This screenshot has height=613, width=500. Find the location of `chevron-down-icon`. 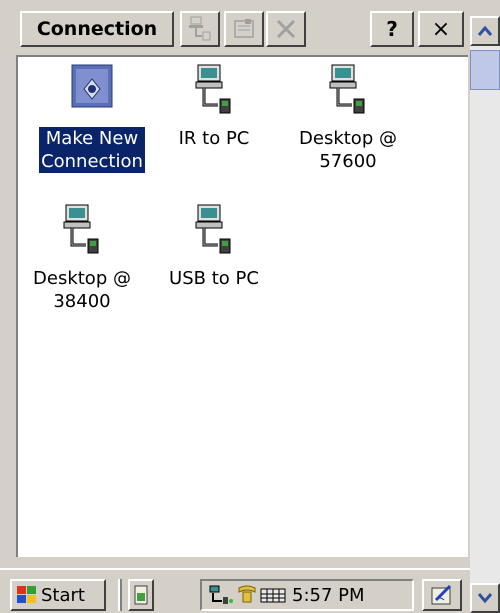

chevron-down-icon is located at coordinates (485, 598).